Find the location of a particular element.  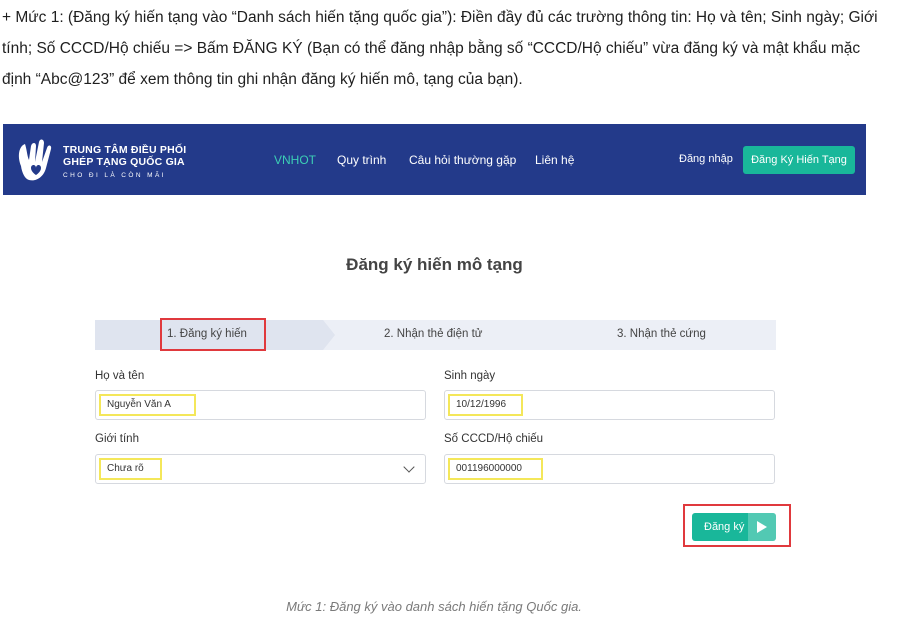

chevron-down-icon is located at coordinates (409, 467).